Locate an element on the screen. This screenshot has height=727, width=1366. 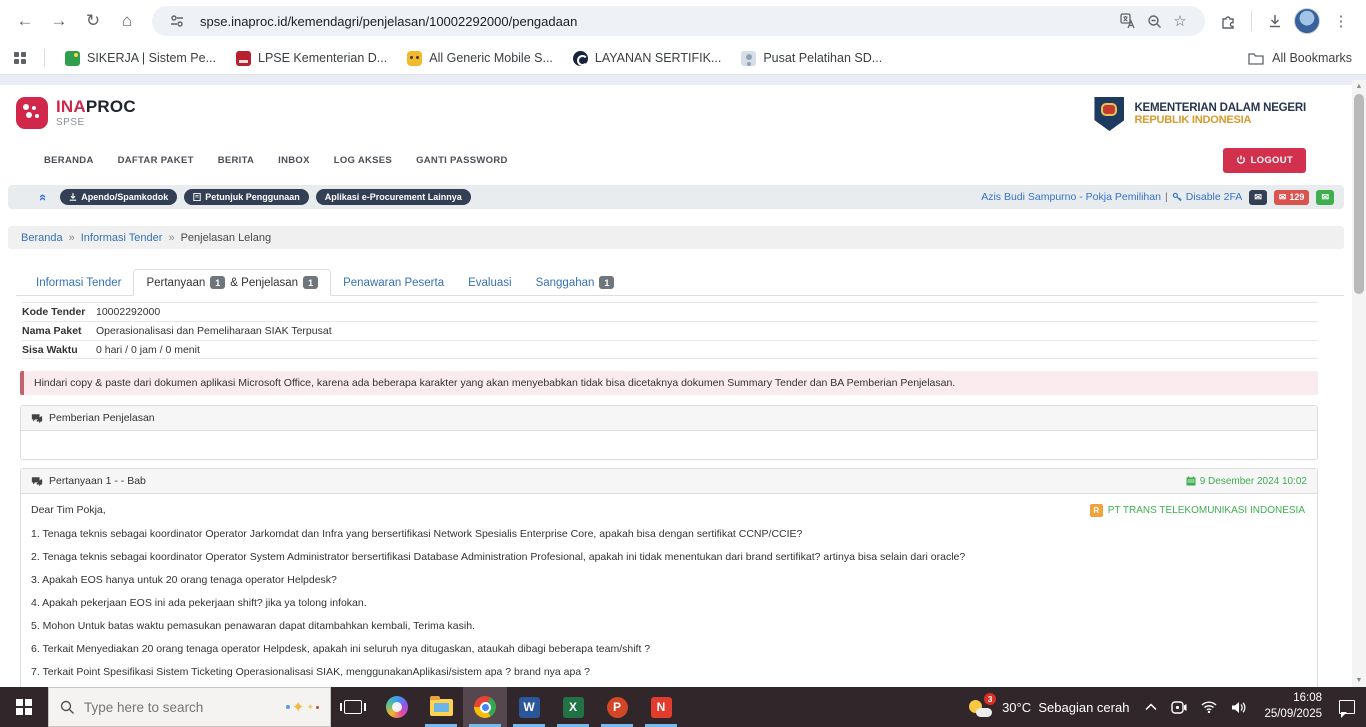
row-label: Sisa Waktu is located at coordinates (50, 349).